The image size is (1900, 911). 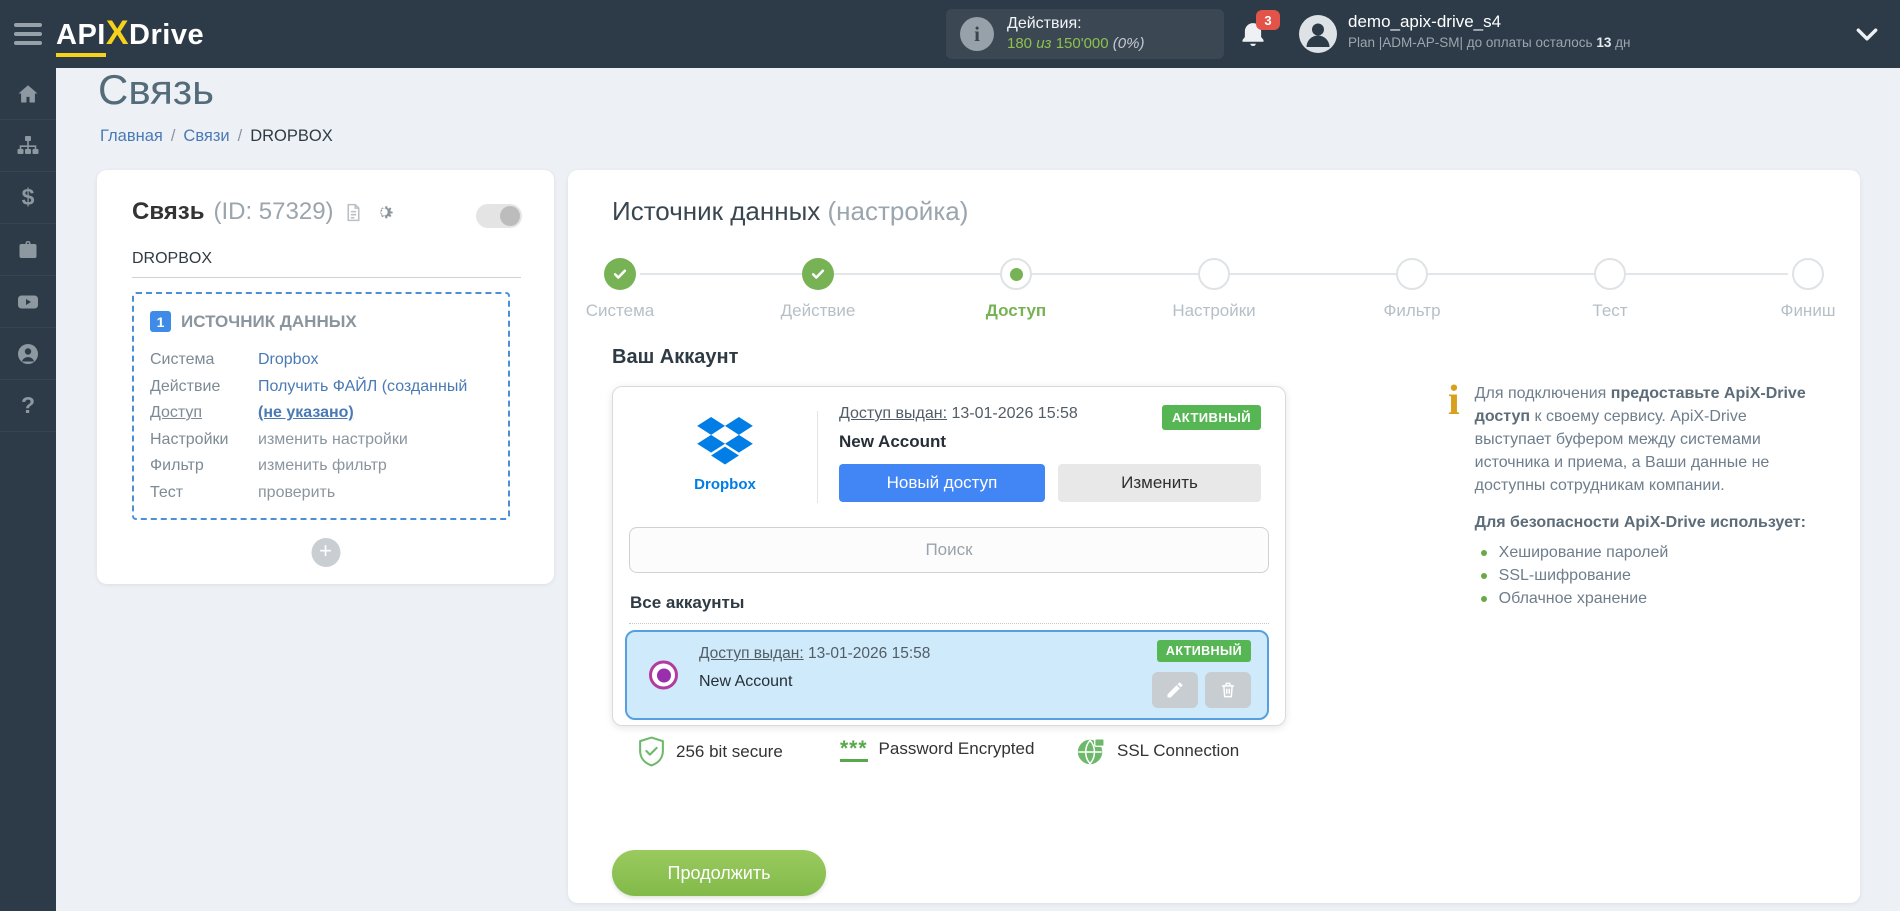 What do you see at coordinates (160, 321) in the screenshot?
I see `block-number-badge: 1` at bounding box center [160, 321].